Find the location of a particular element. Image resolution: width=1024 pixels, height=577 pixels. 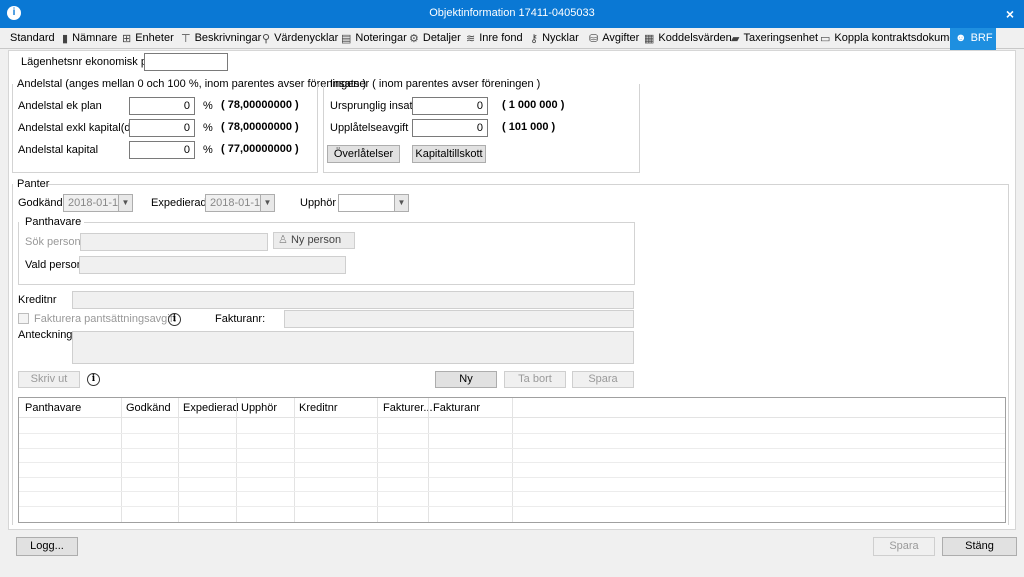

andelstal-ek-plan-label: Andelstal ek plan is located at coordinates (60, 106).